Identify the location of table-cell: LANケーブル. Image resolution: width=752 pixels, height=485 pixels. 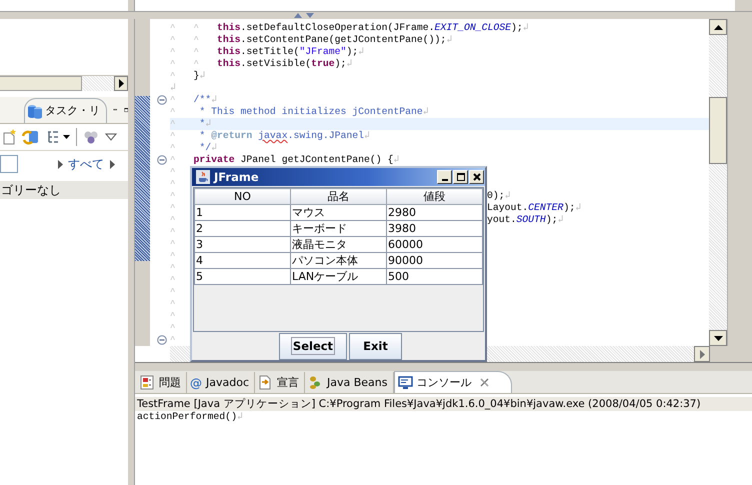
(338, 276).